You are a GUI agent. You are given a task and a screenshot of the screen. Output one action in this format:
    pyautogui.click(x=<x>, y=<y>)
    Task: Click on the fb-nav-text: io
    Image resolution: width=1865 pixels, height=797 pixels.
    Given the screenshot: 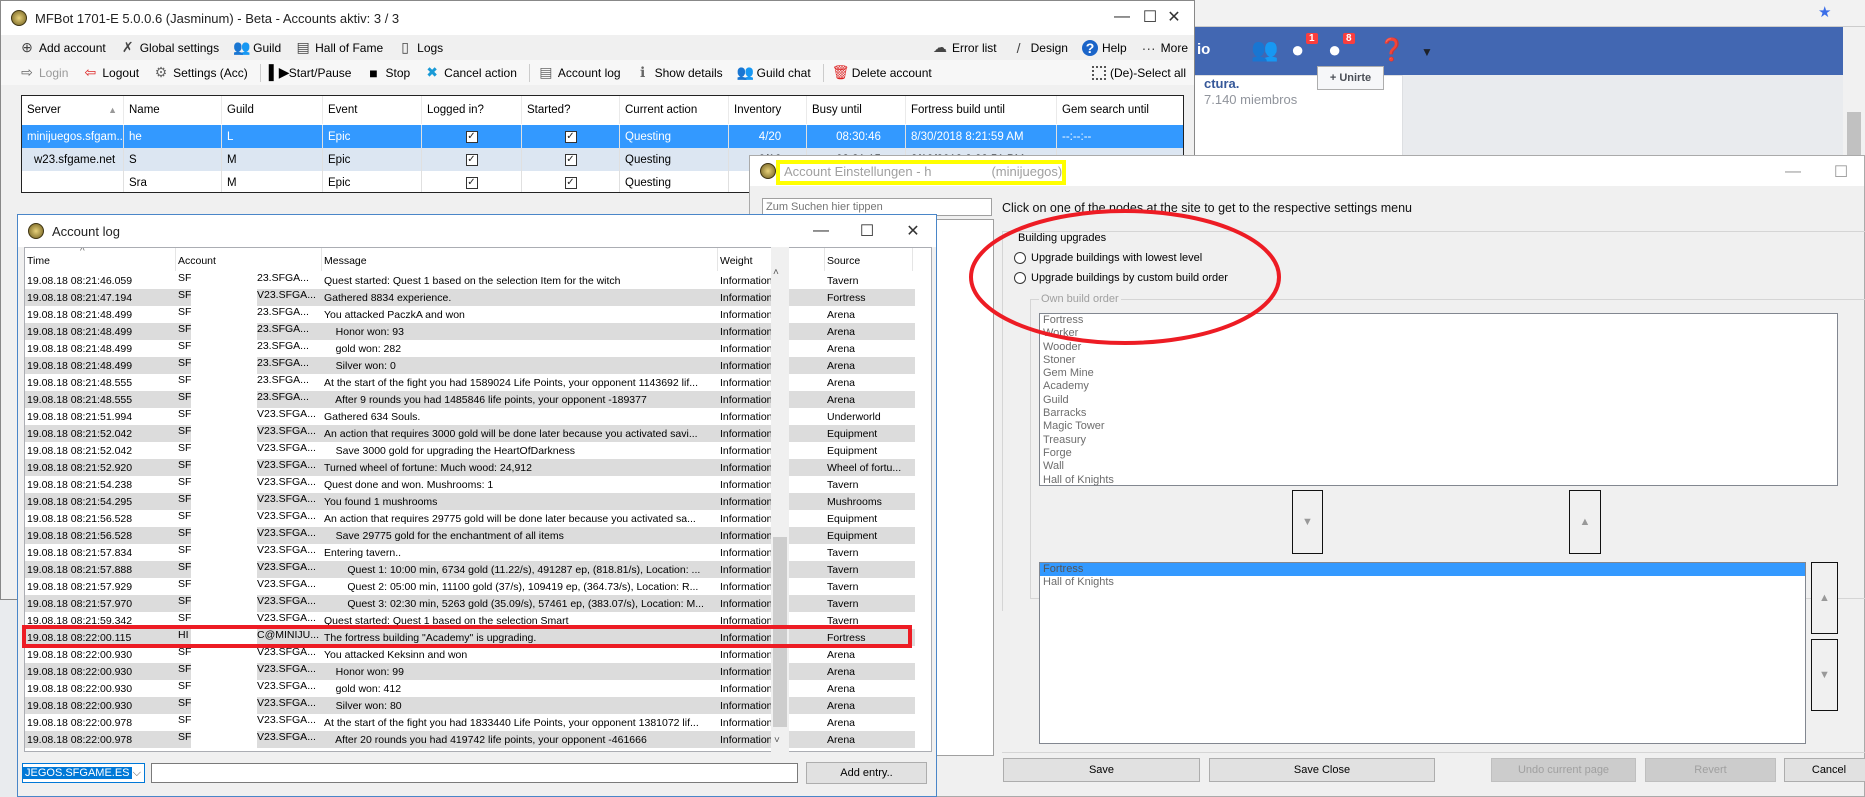 What is the action you would take?
    pyautogui.click(x=1203, y=49)
    